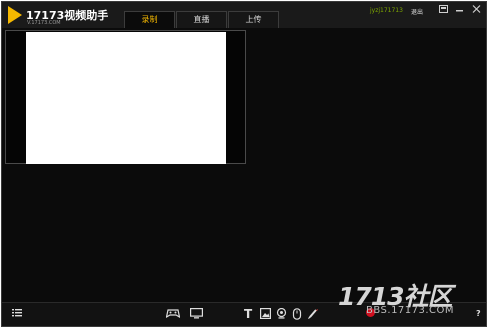 This screenshot has width=489, height=329. I want to click on brush-icon, so click(313, 316).